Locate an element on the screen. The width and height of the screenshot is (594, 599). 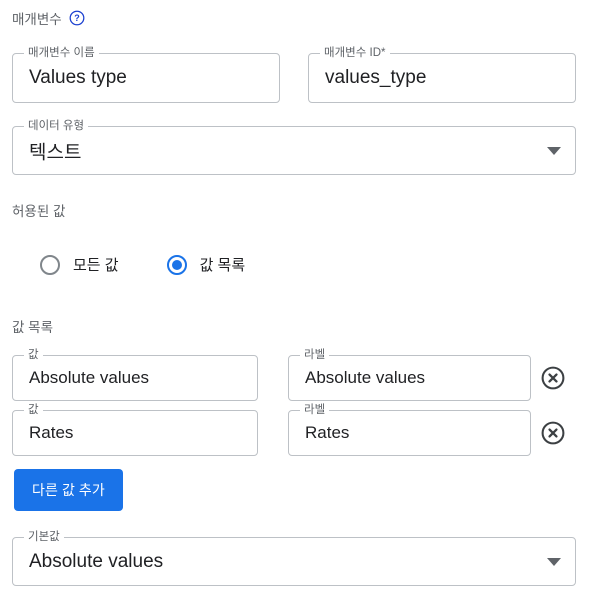
parameter-name-value: Values type is located at coordinates (78, 77).